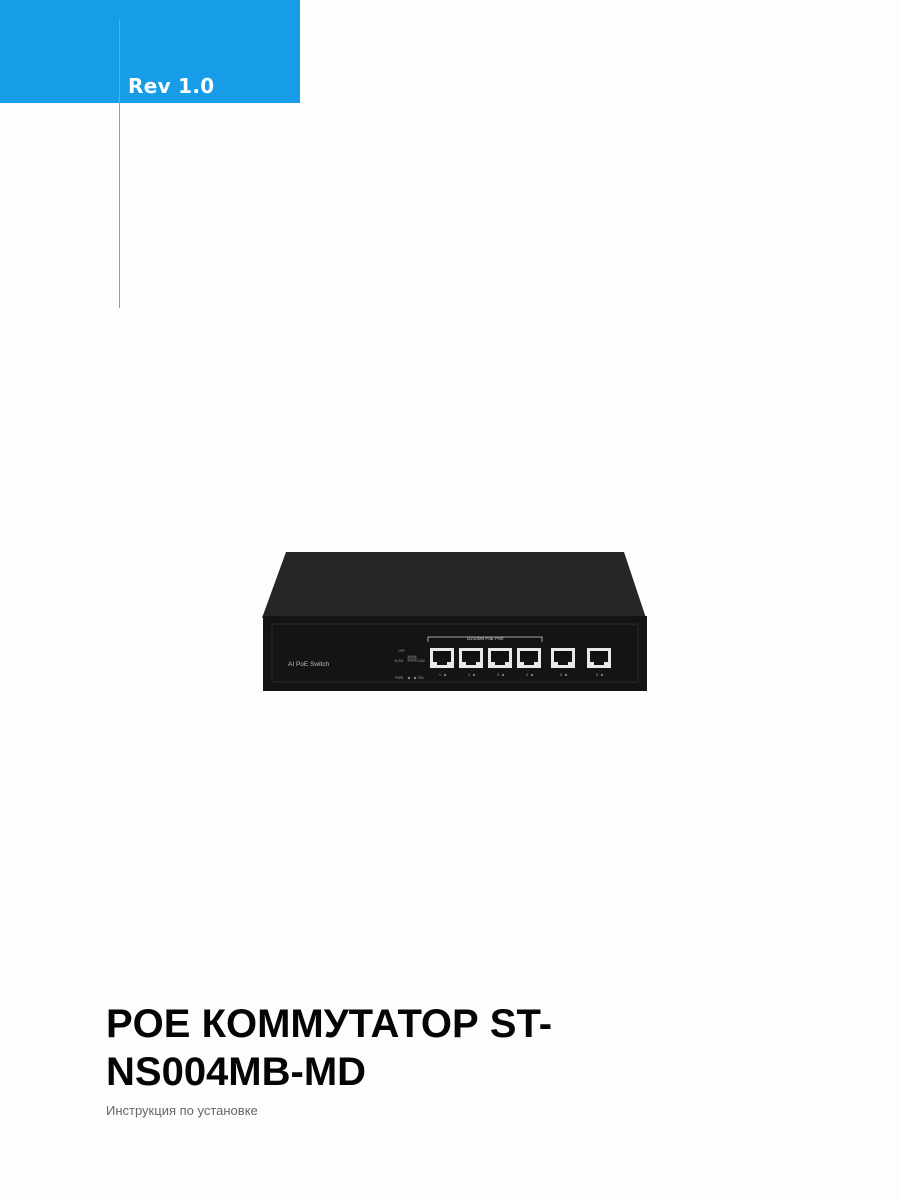 Image resolution: width=900 pixels, height=1200 pixels. Describe the element at coordinates (182, 1110) in the screenshot. I see `document-subtitle: Инструкция по установке` at that location.